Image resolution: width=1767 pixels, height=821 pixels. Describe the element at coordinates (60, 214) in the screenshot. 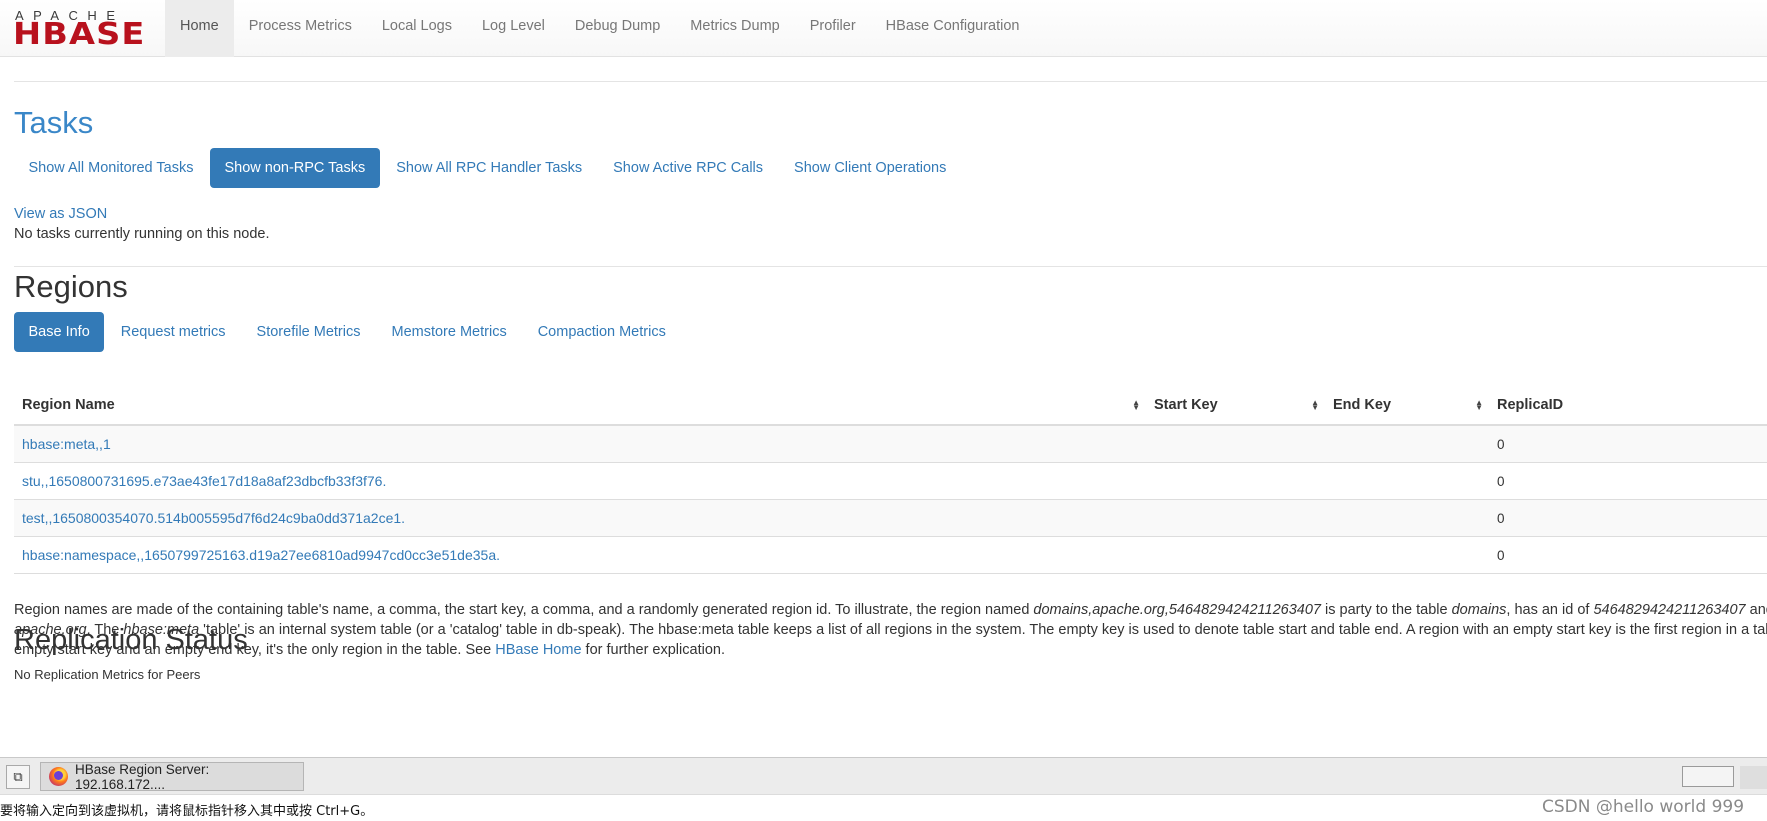

I see `view-as-json-link: View as JSON` at that location.